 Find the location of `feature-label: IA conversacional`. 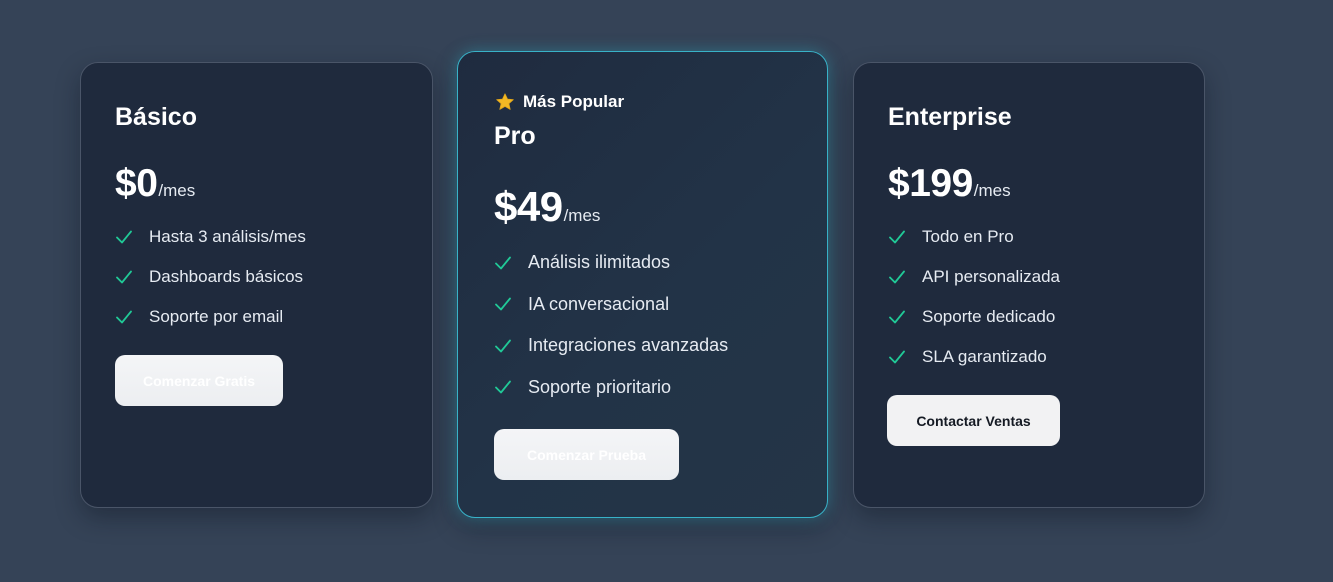

feature-label: IA conversacional is located at coordinates (599, 303).